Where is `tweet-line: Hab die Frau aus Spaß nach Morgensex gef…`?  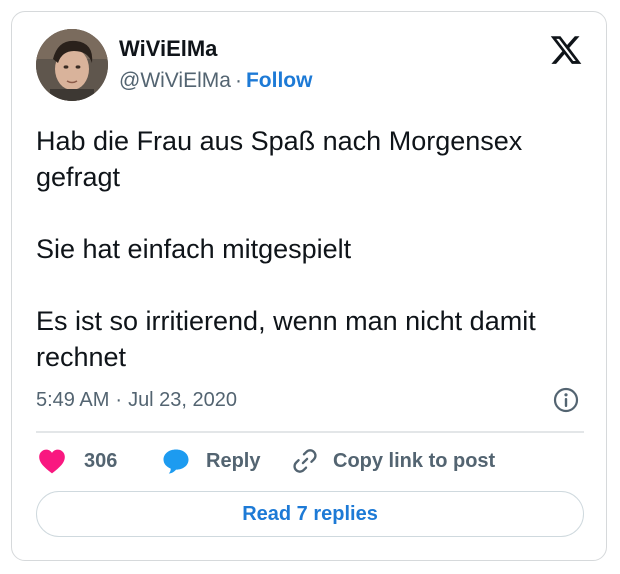 tweet-line: Hab die Frau aus Spaß nach Morgensex gef… is located at coordinates (279, 159).